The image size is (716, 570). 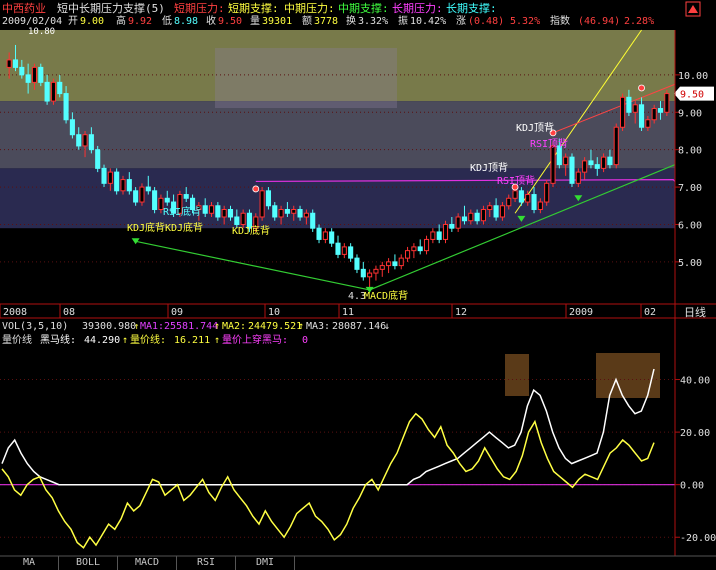 I want to click on tab-boll: BOLL, so click(x=88, y=563).